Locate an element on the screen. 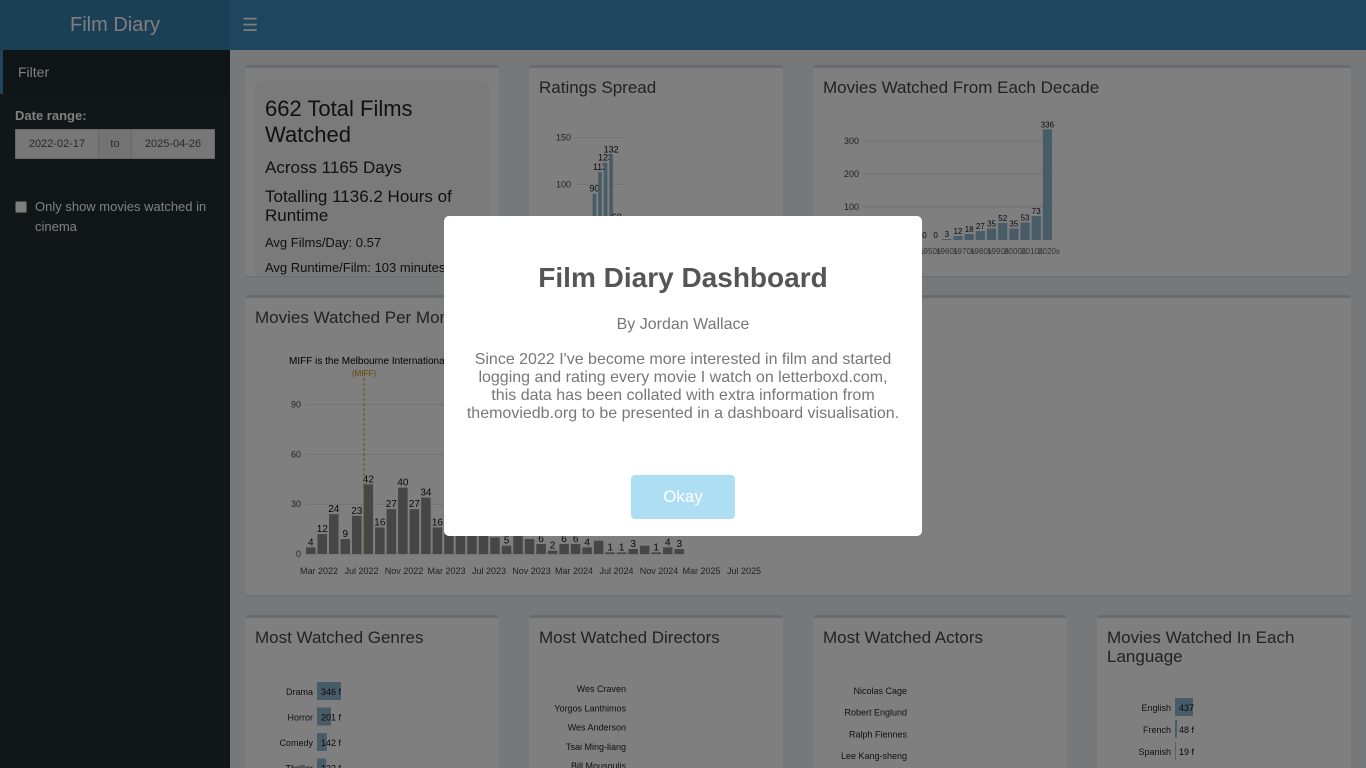 Image resolution: width=1366 pixels, height=768 pixels. okay-button: Okay is located at coordinates (683, 497).